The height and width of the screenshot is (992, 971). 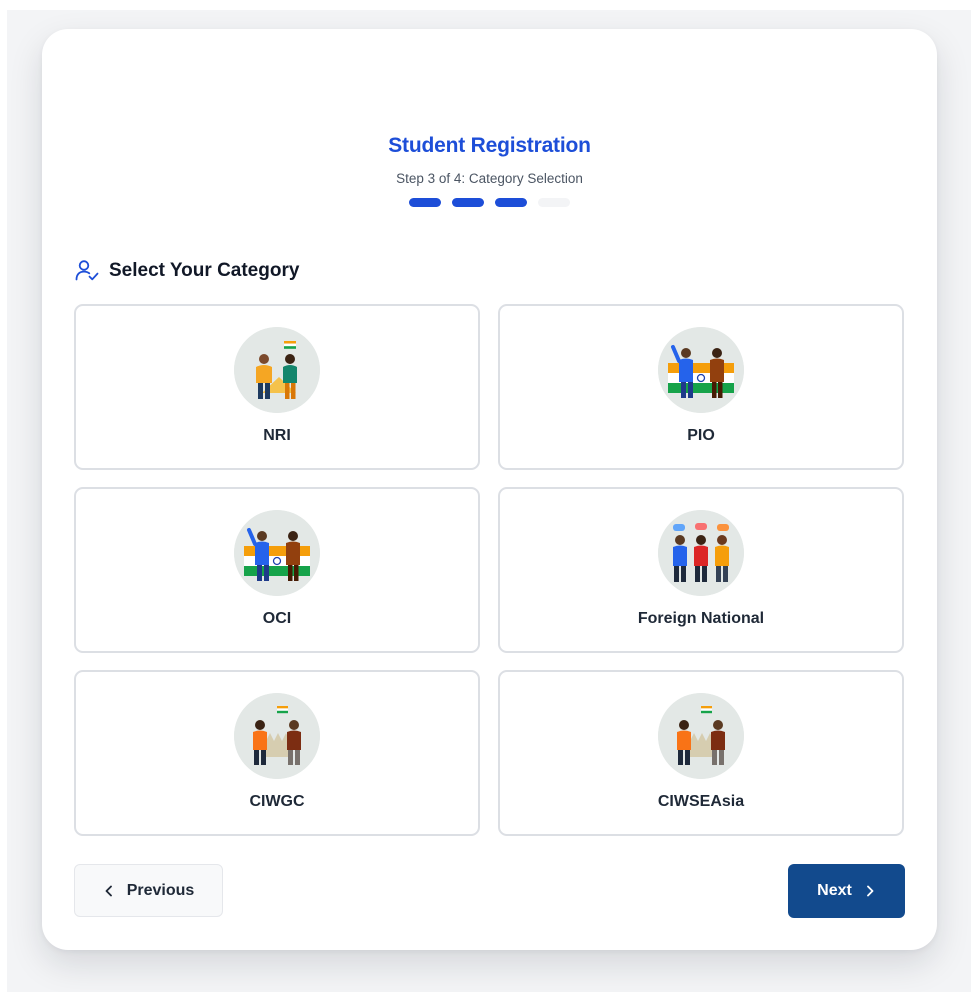 What do you see at coordinates (277, 618) in the screenshot?
I see `category-label-oci: OCI` at bounding box center [277, 618].